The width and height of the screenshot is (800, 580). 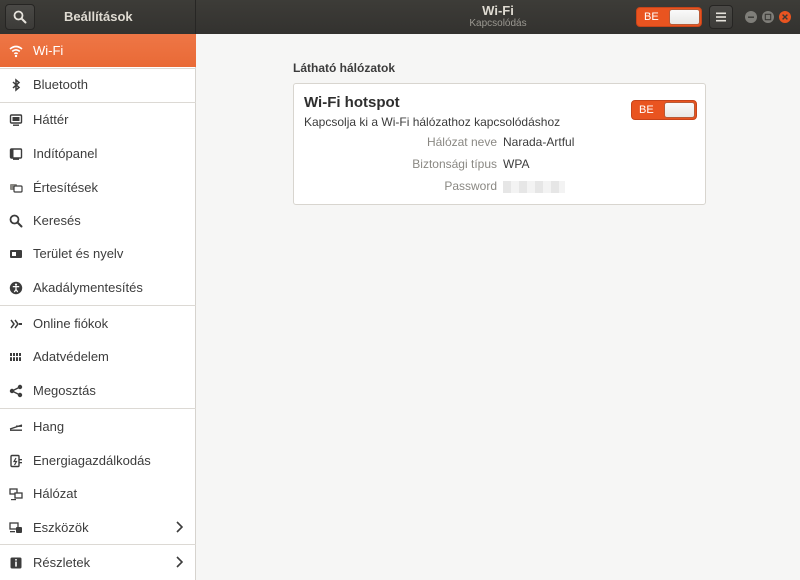 I want to click on region-icon, so click(x=16, y=254).